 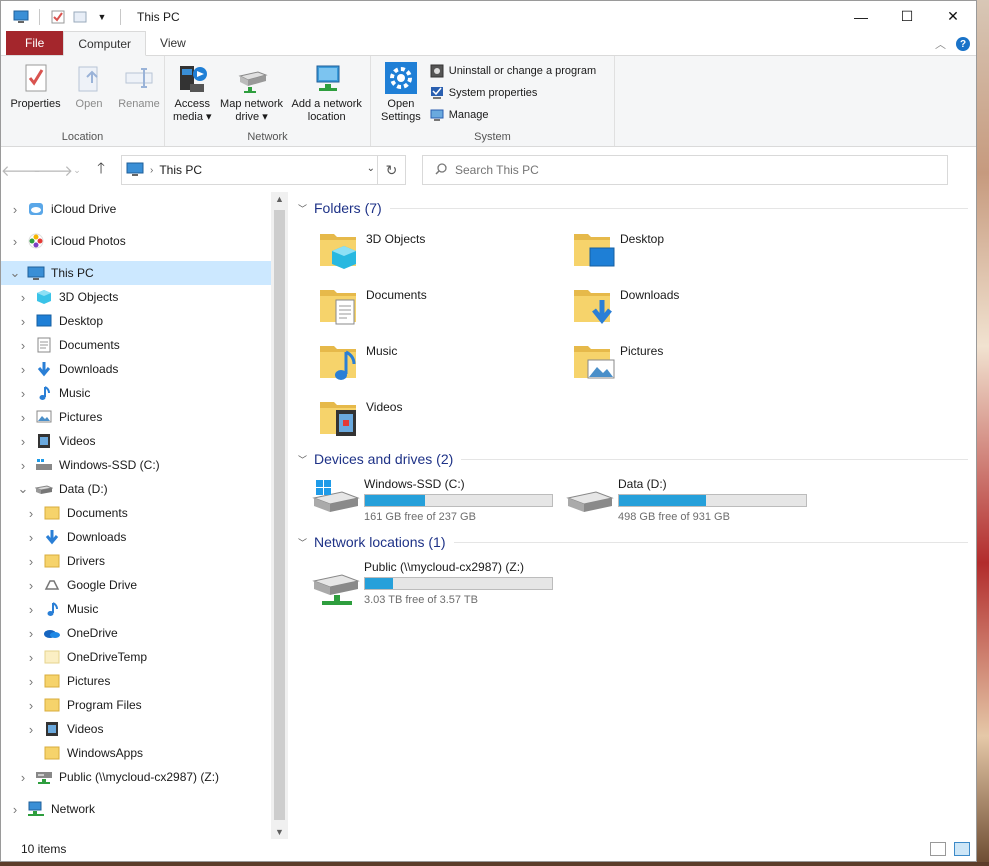 What do you see at coordinates (80, 17) in the screenshot?
I see `new-folder-icon` at bounding box center [80, 17].